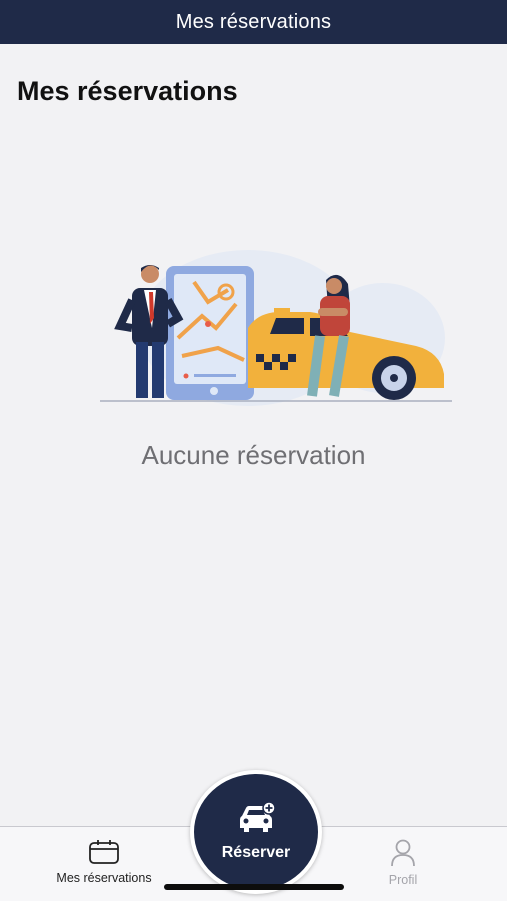  What do you see at coordinates (403, 853) in the screenshot?
I see `user-icon` at bounding box center [403, 853].